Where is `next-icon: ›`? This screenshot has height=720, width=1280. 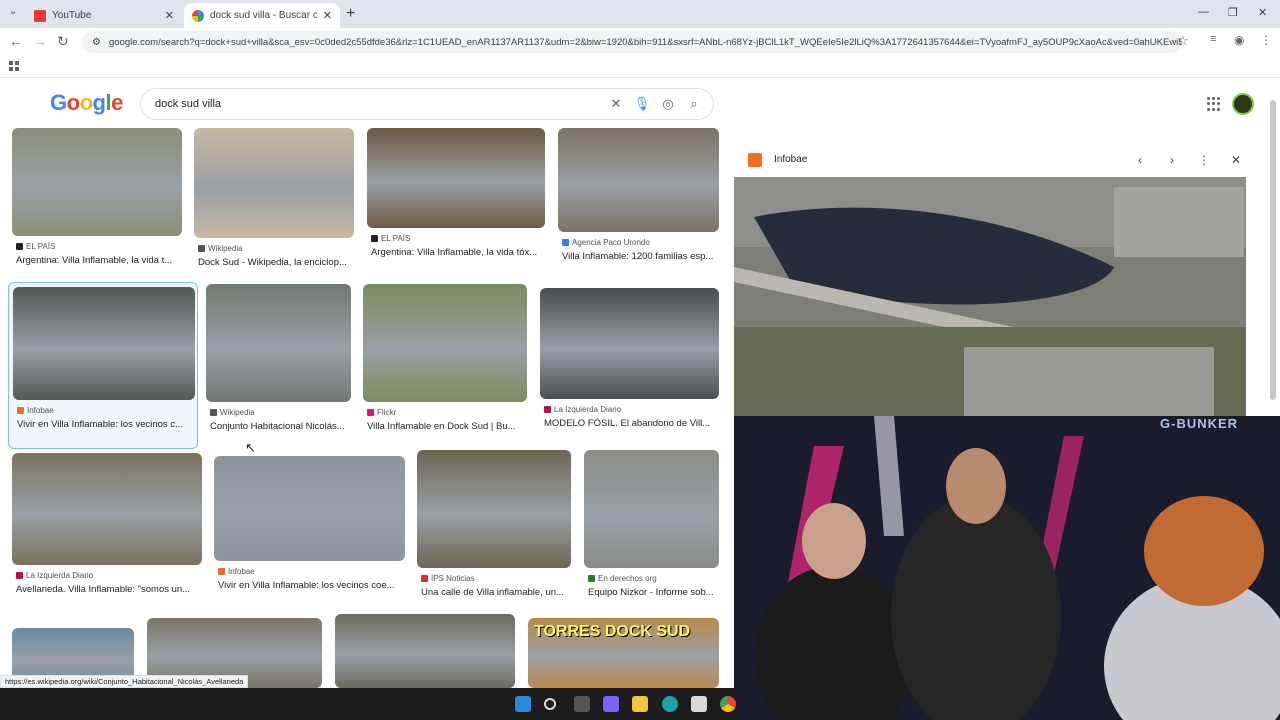 next-icon: › is located at coordinates (1172, 160).